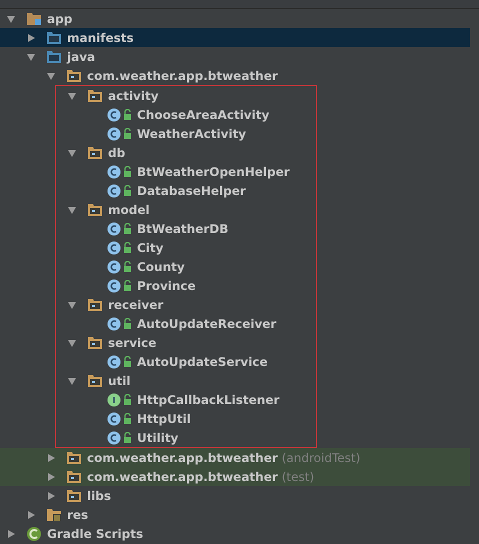 This screenshot has height=544, width=479. What do you see at coordinates (235, 56) in the screenshot?
I see `tree-item: java` at bounding box center [235, 56].